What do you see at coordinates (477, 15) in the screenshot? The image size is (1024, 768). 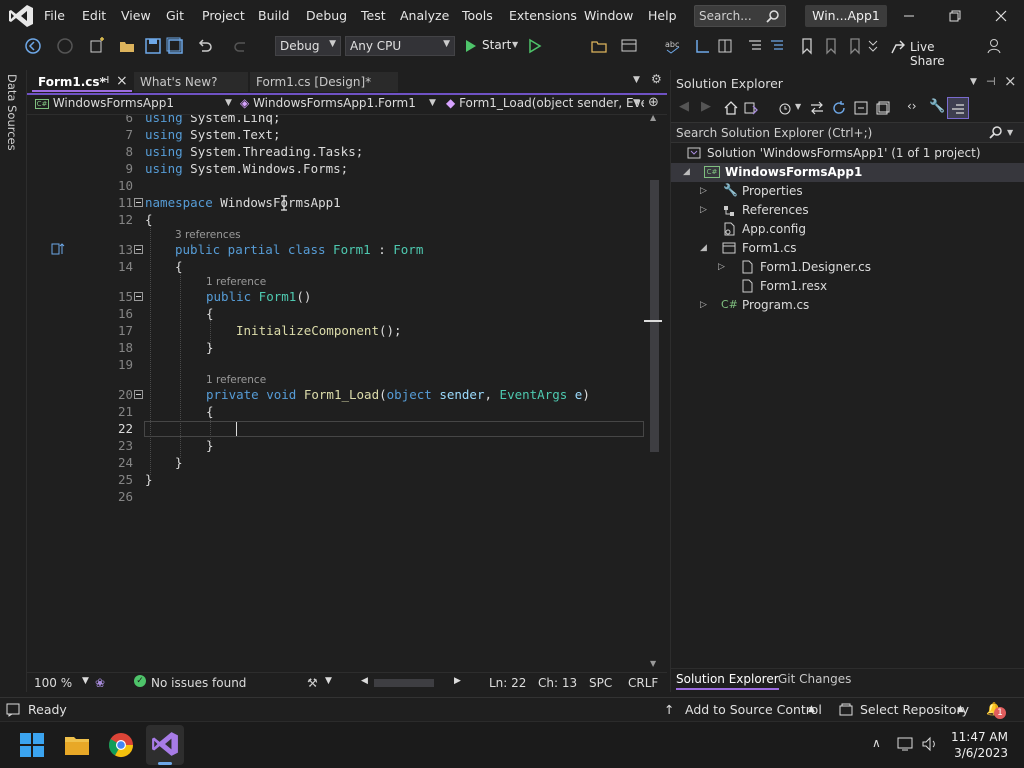 I see `menu-tools: Tools` at bounding box center [477, 15].